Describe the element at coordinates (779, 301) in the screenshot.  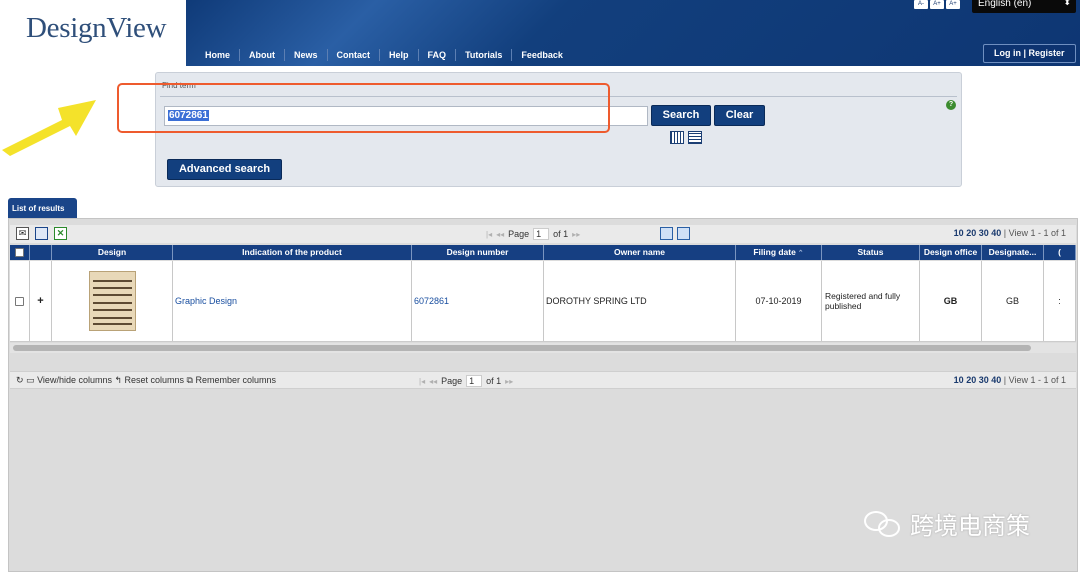
I see `filing-date-cell: 07-10-2019` at that location.